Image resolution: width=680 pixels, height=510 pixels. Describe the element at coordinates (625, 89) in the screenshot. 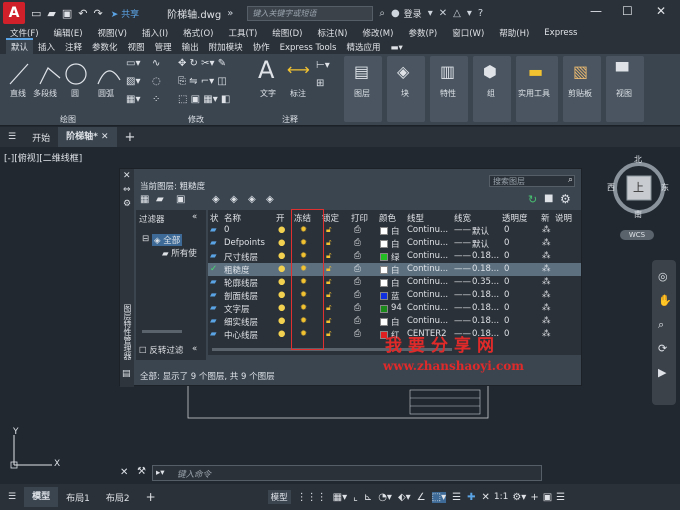

I see `view-panel-button: ▀ 视图` at that location.